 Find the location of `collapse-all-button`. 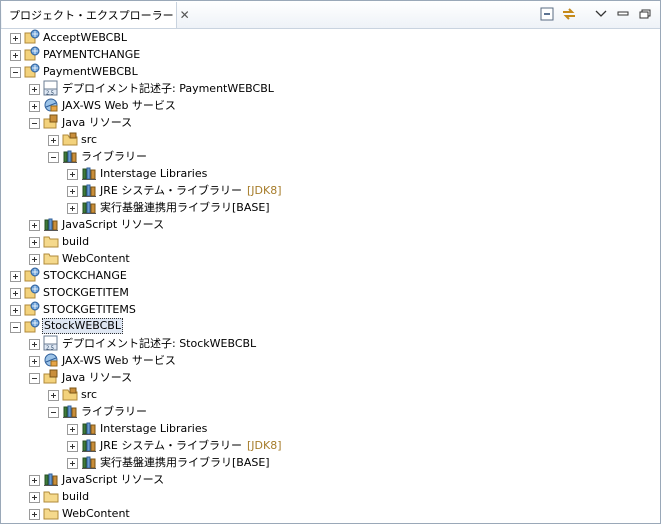

collapse-all-button is located at coordinates (547, 14).